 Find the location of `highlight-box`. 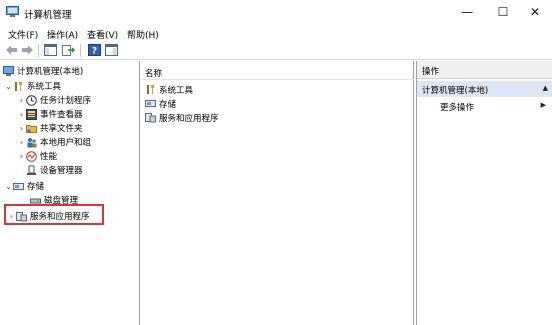

highlight-box is located at coordinates (54, 214).